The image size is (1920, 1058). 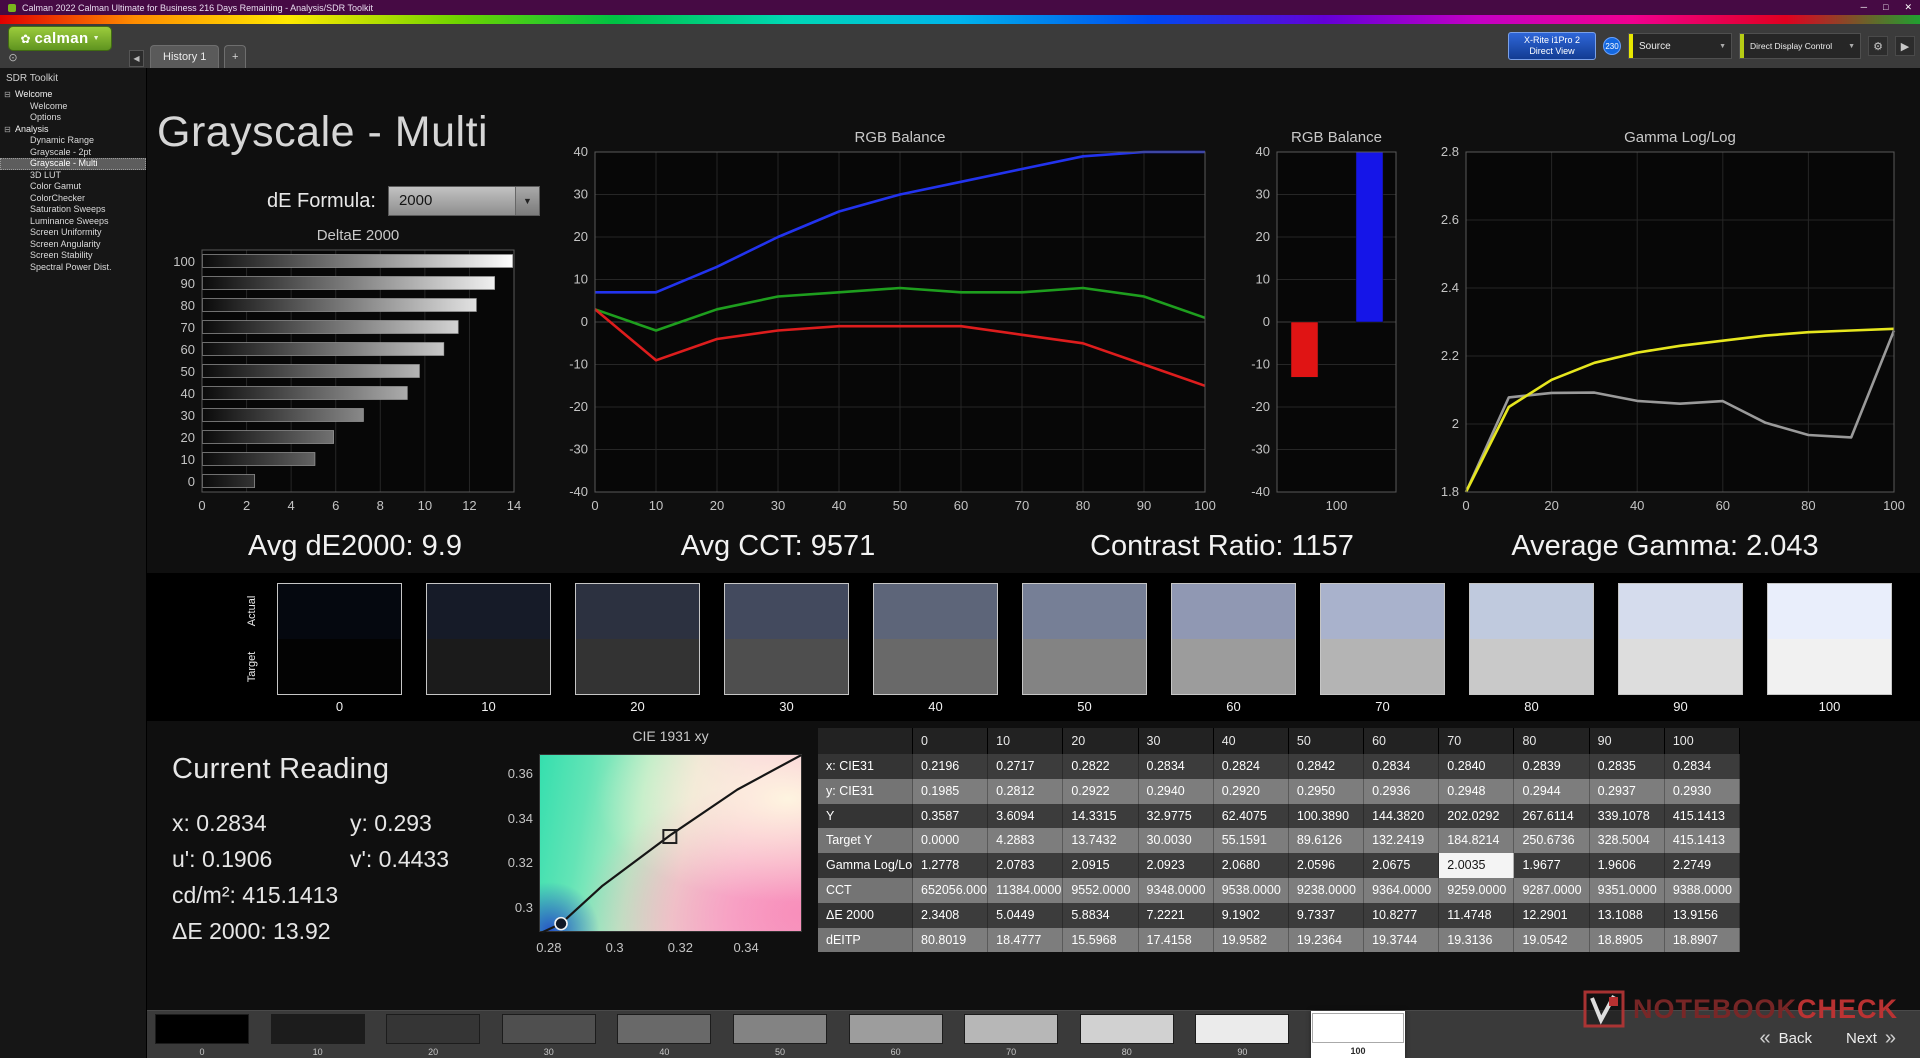 I want to click on sidebar-item-screen-uniformity: Screen Uniformity, so click(x=73, y=233).